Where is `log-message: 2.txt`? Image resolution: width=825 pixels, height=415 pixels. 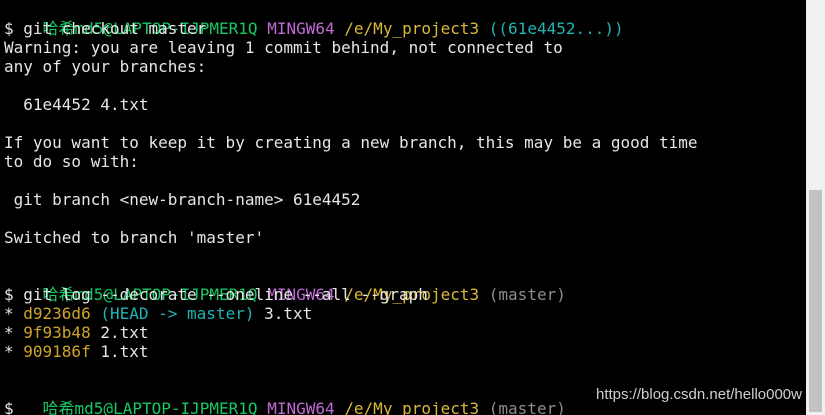 log-message: 2.txt is located at coordinates (119, 332).